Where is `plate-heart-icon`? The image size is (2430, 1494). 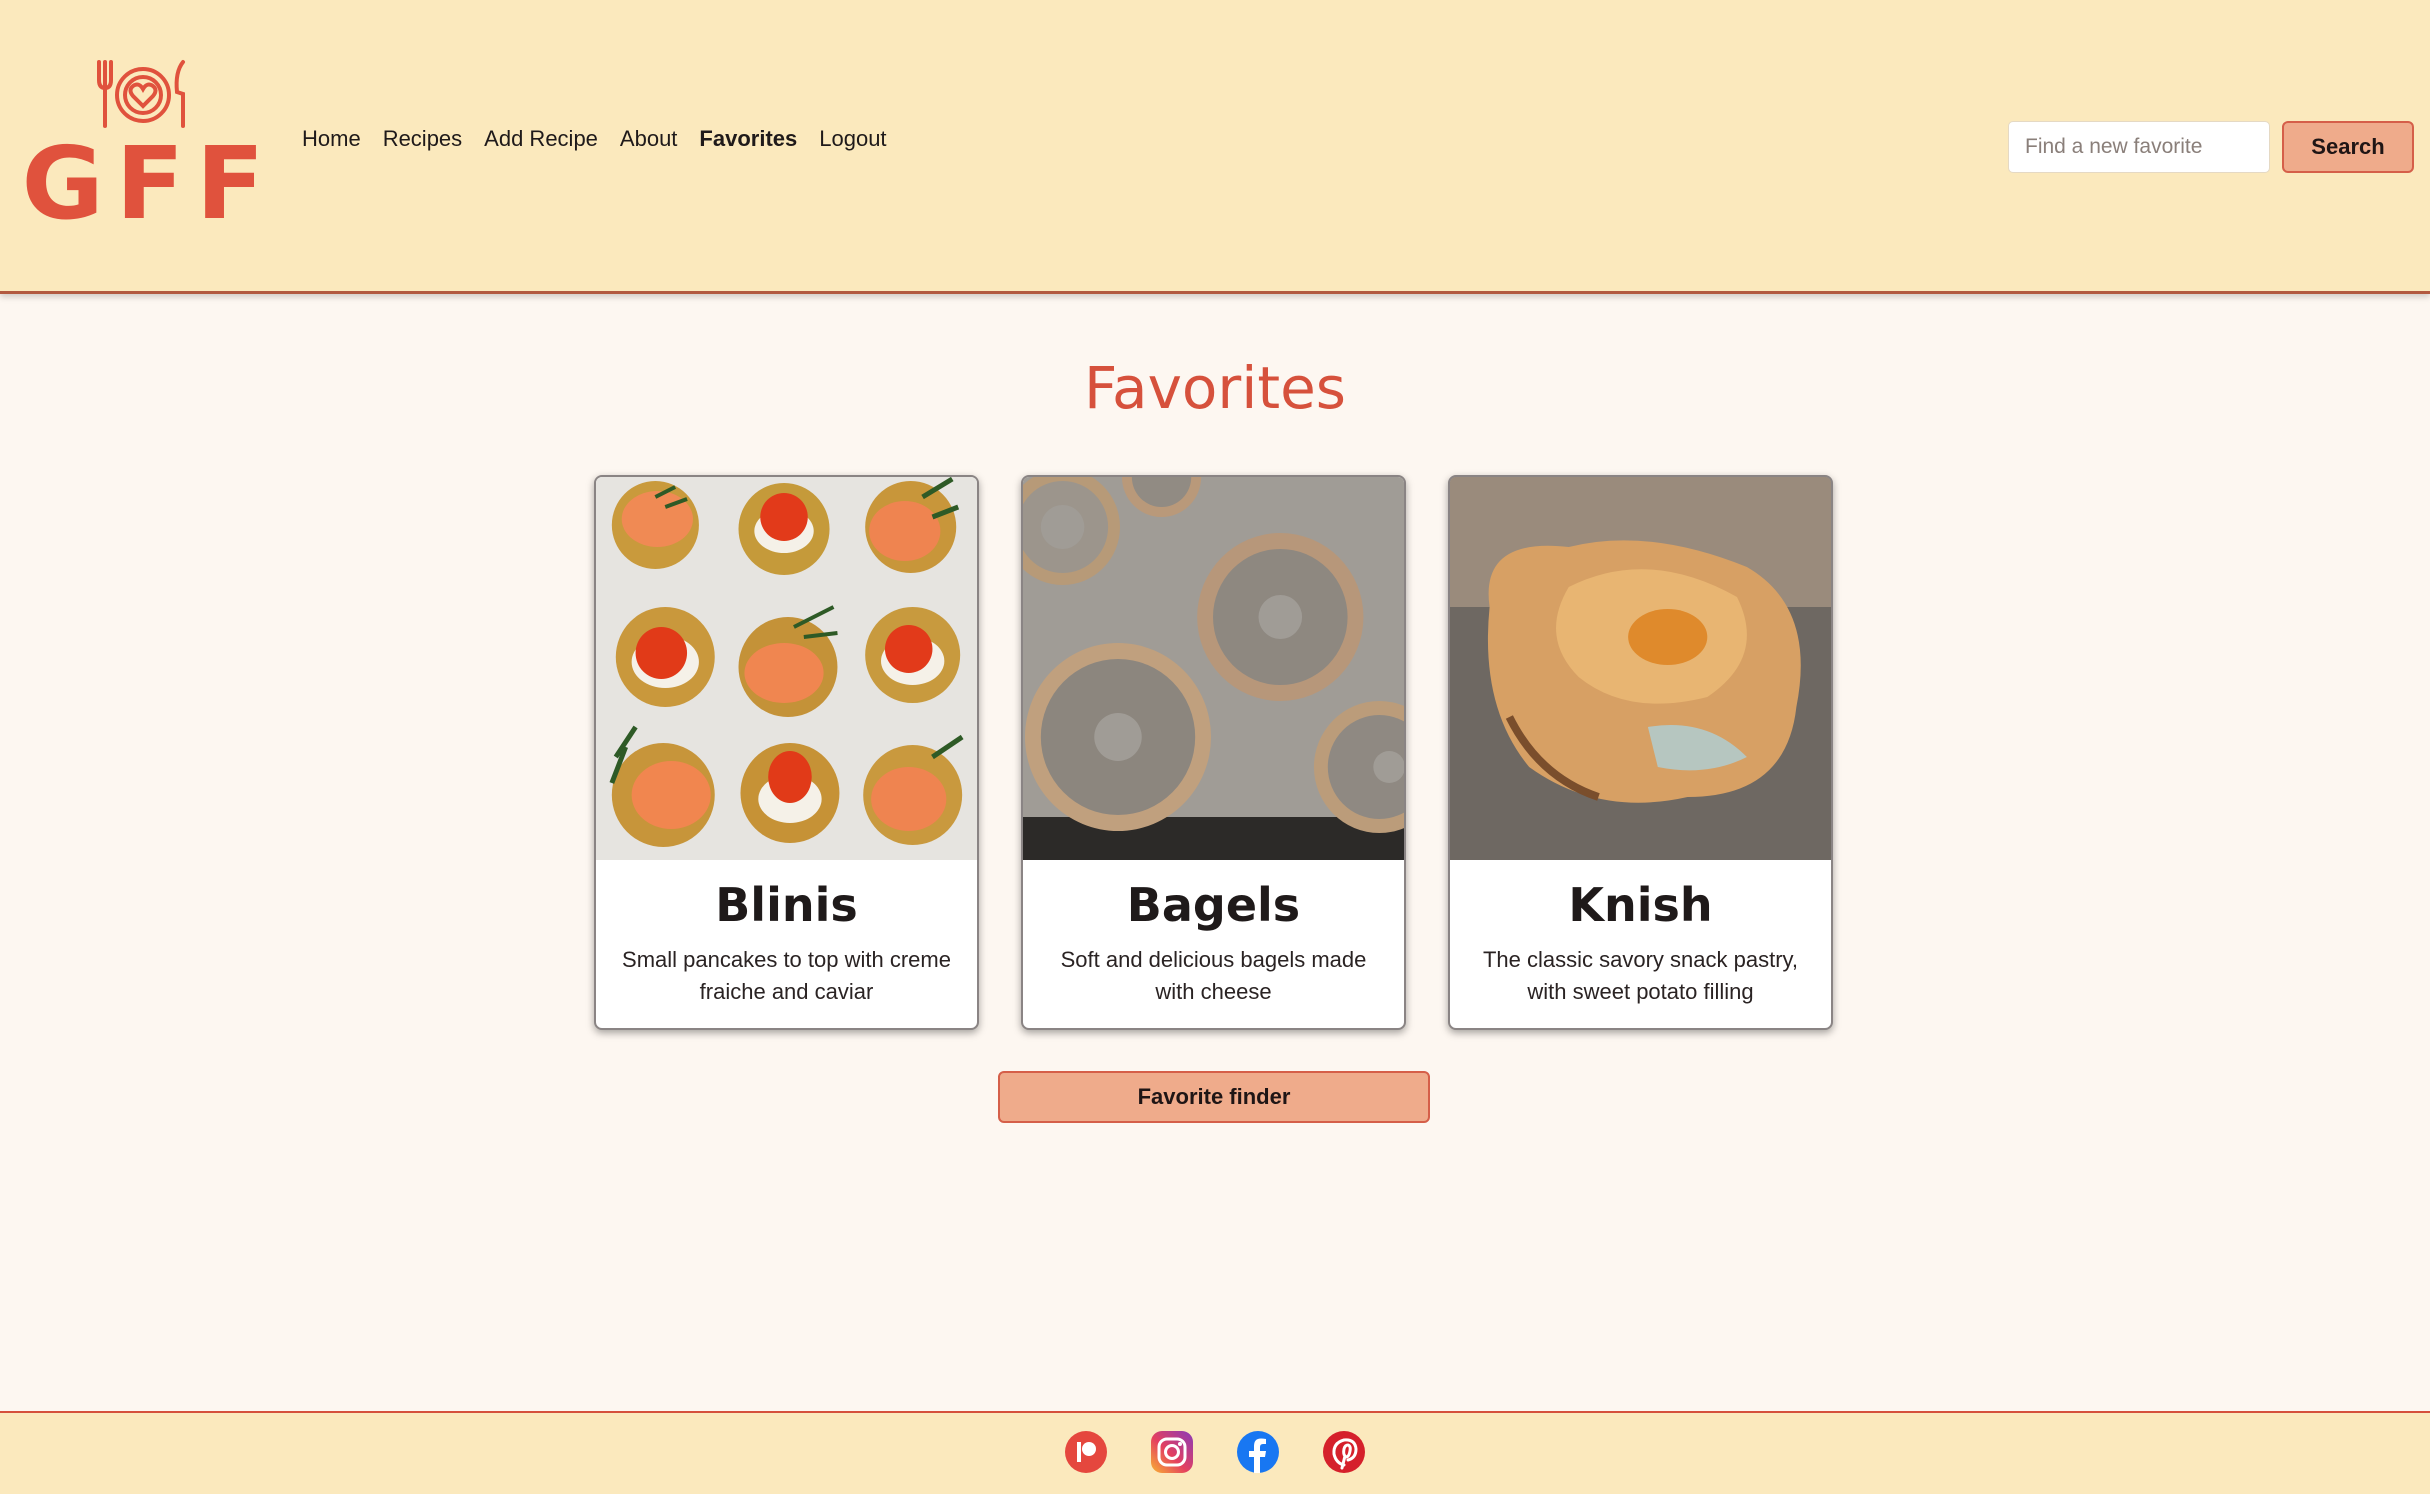 plate-heart-icon is located at coordinates (141, 94).